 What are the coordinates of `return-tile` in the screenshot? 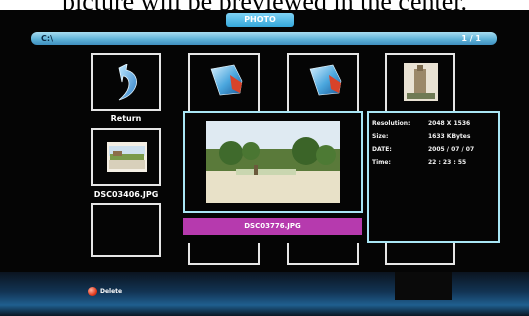 It's located at (126, 82).